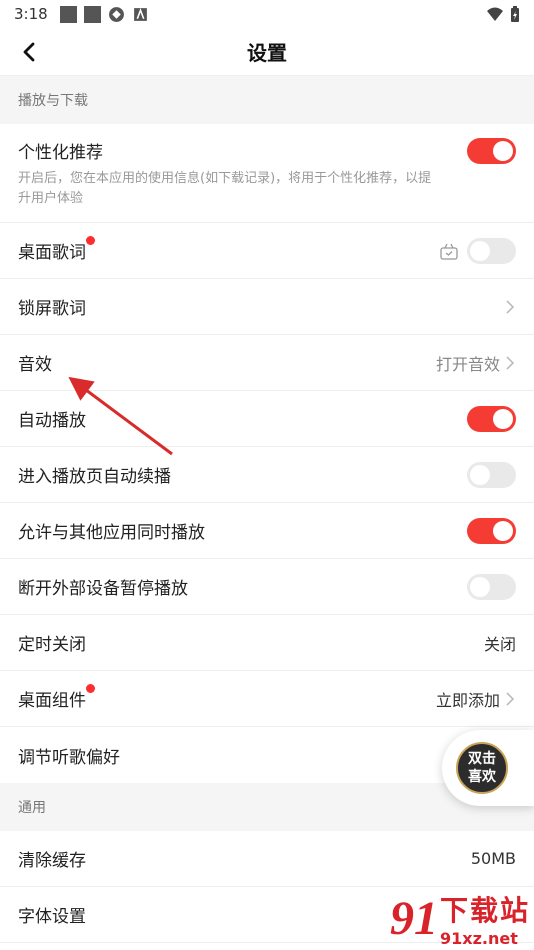  I want to click on setting-label: 音效, so click(35, 365).